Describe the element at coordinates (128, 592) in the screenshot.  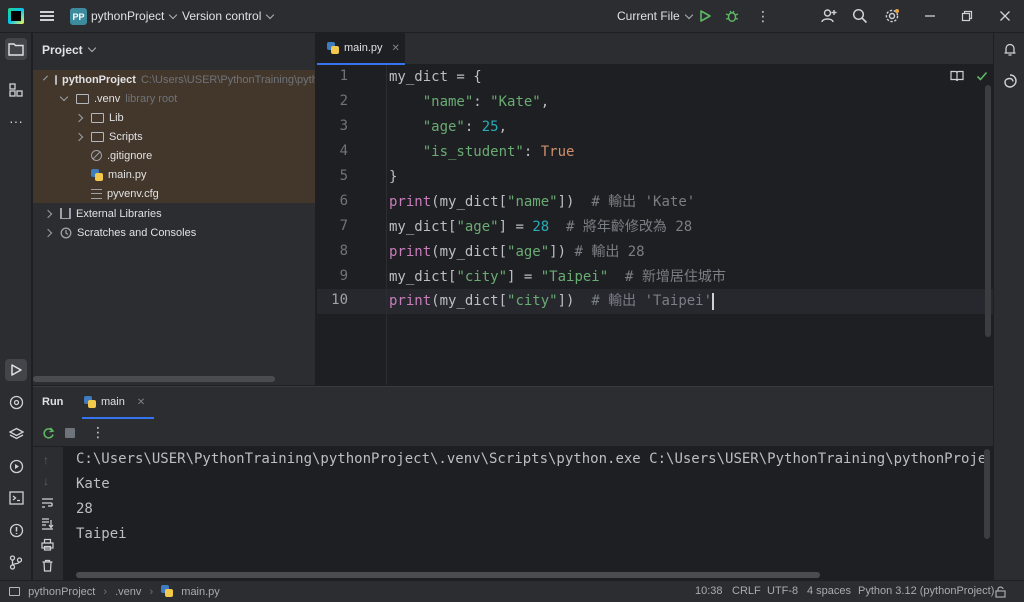
I see `breadcrumb-item: .venv` at that location.